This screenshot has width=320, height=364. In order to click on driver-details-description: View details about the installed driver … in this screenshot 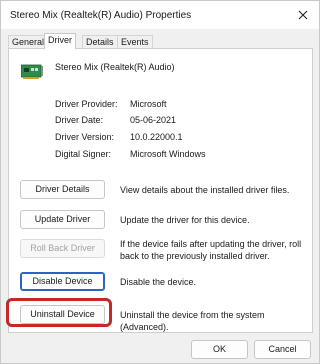, I will do `click(205, 190)`.